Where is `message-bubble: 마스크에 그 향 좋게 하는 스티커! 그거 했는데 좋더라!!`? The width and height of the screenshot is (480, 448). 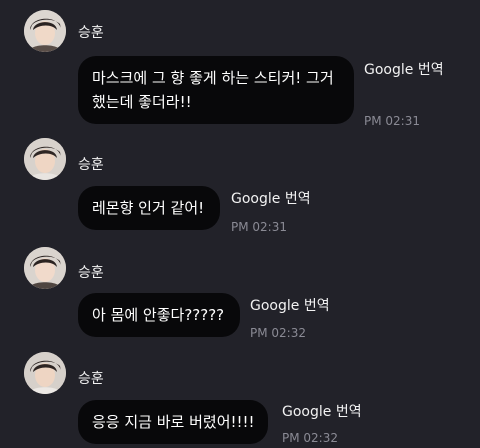 message-bubble: 마스크에 그 향 좋게 하는 스티커! 그거 했는데 좋더라!! is located at coordinates (216, 90).